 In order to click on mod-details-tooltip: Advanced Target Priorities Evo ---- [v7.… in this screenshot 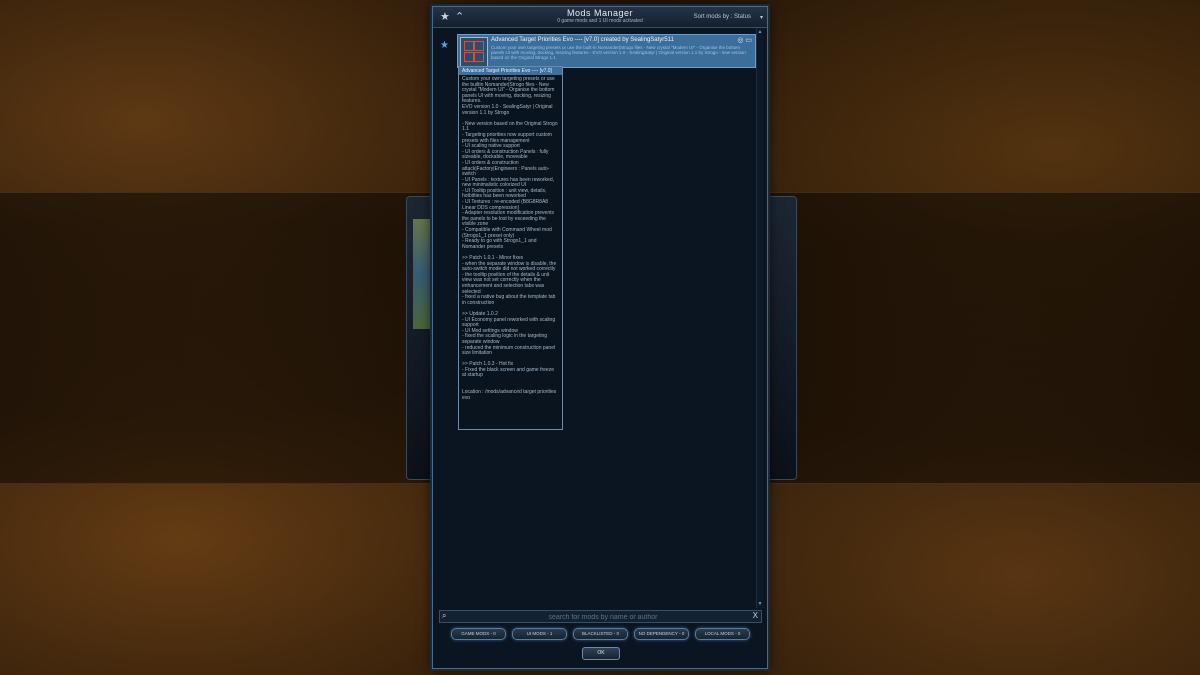, I will do `click(510, 248)`.